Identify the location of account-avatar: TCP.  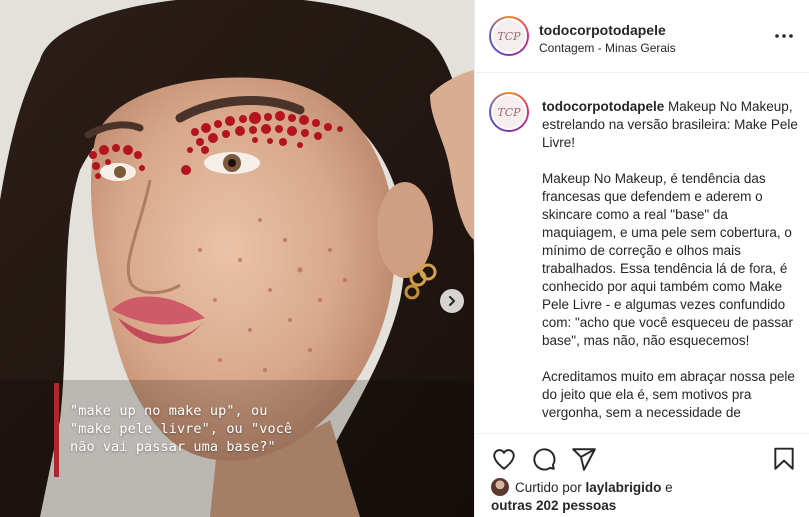
(509, 36).